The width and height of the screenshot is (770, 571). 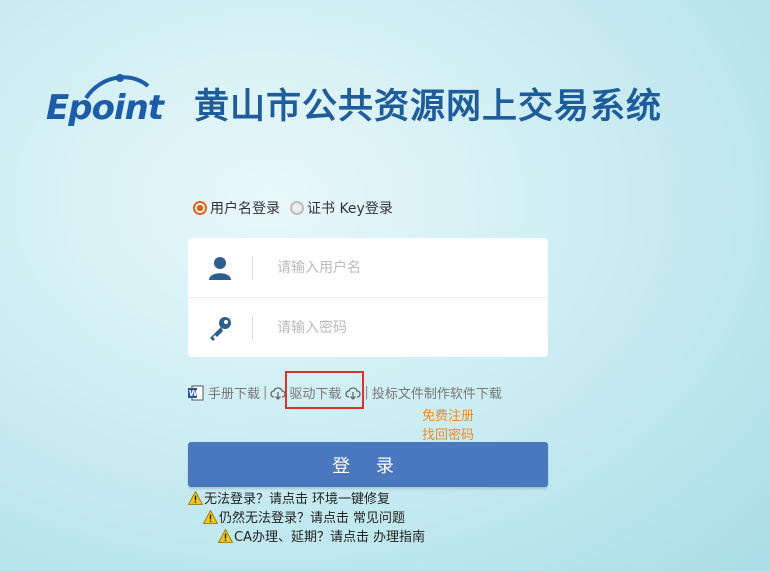 What do you see at coordinates (448, 433) in the screenshot?
I see `forgot-password-link: 找回密码` at bounding box center [448, 433].